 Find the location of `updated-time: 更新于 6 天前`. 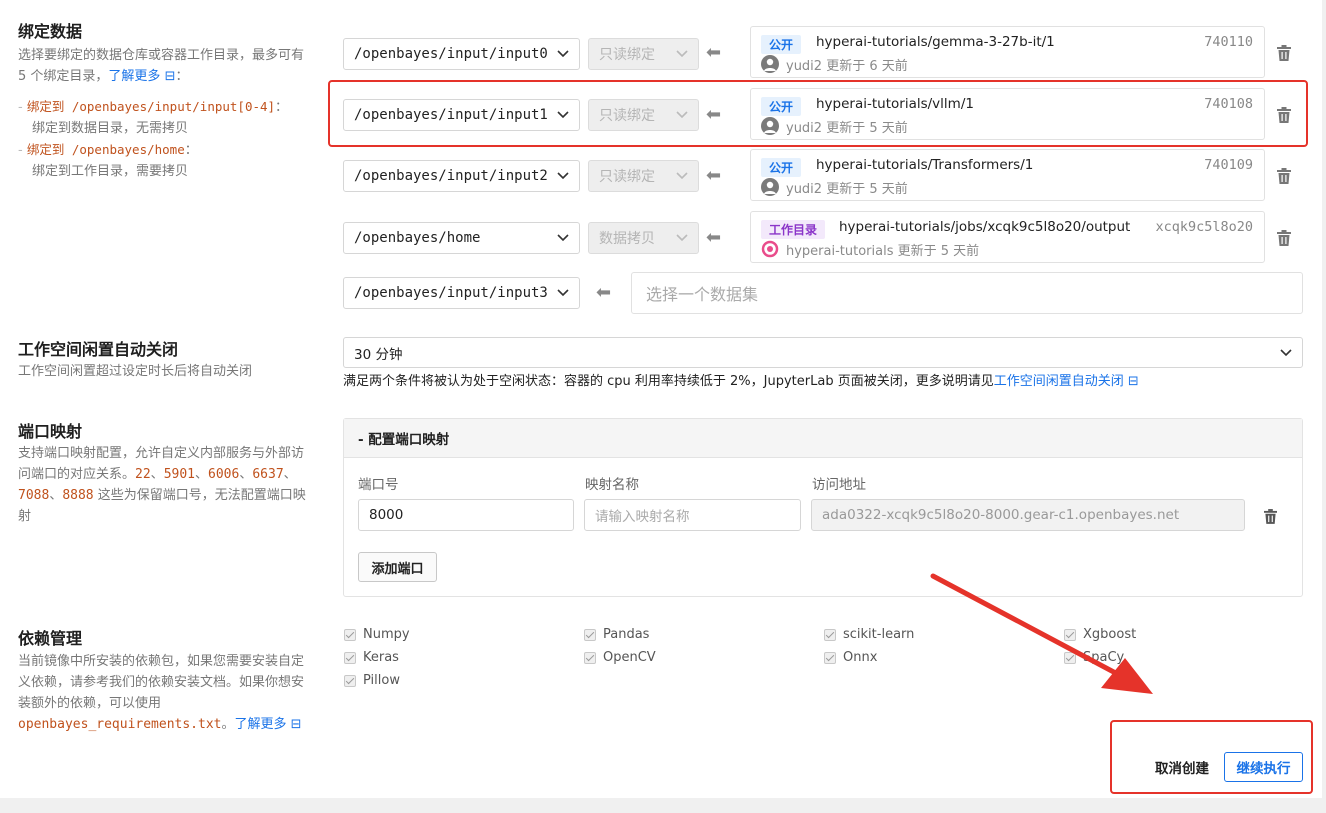

updated-time: 更新于 6 天前 is located at coordinates (867, 66).